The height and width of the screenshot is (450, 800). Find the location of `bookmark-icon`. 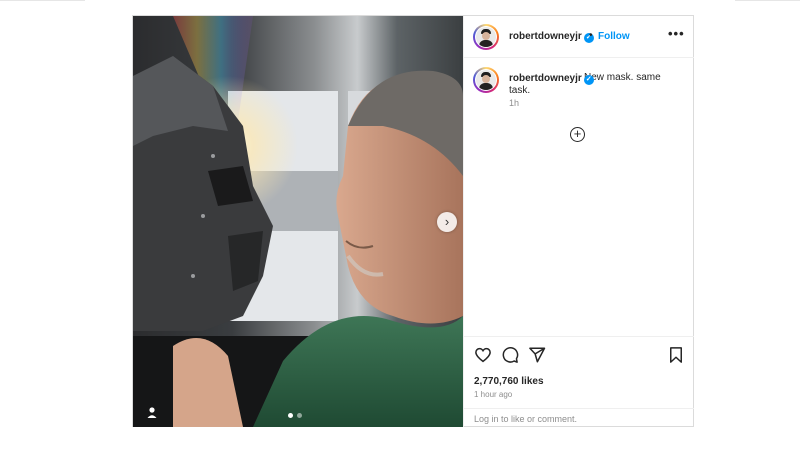

bookmark-icon is located at coordinates (676, 355).